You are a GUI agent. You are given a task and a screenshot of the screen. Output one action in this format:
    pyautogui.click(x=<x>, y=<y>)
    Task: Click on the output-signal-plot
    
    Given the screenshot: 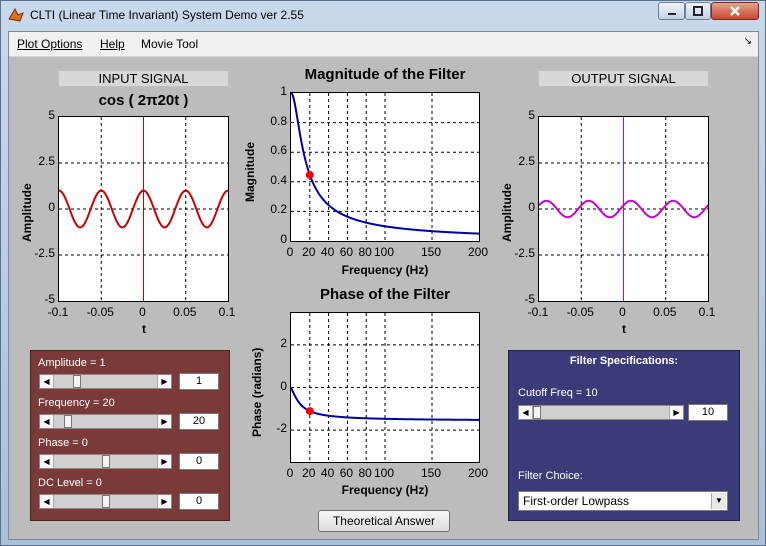 What is the action you would take?
    pyautogui.click(x=623, y=209)
    